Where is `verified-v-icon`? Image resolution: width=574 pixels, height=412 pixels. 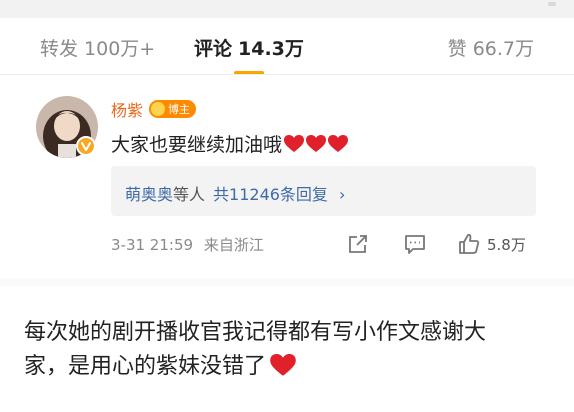
verified-v-icon is located at coordinates (86, 146).